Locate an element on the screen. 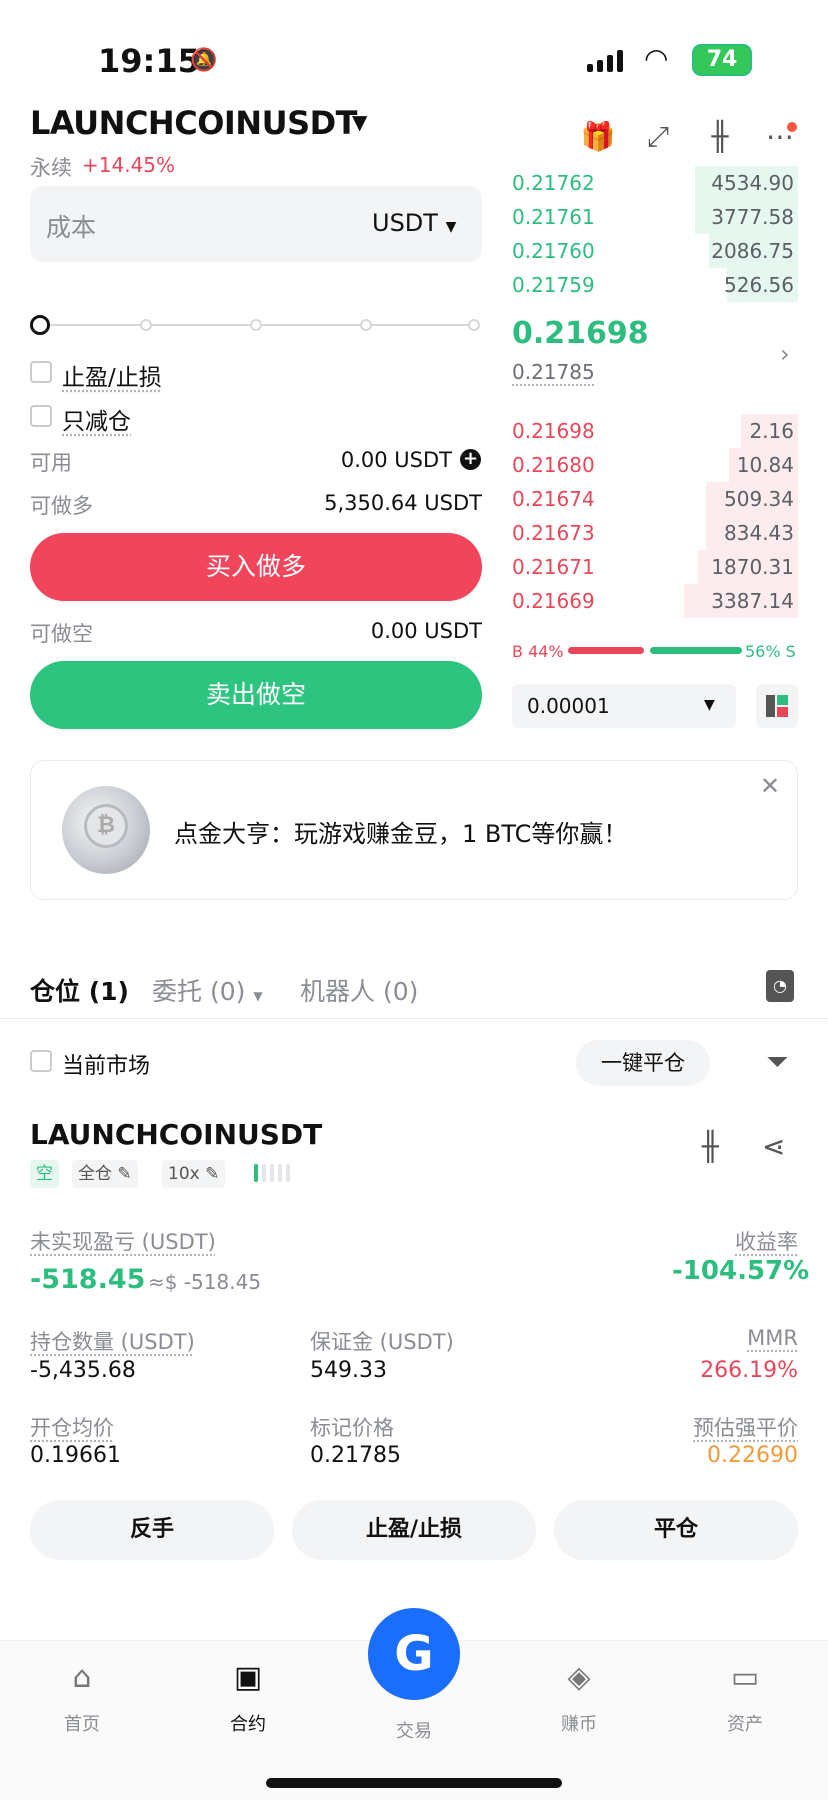 Image resolution: width=828 pixels, height=1800 pixels. tab-orders: 委托 (0) ▼ is located at coordinates (207, 990).